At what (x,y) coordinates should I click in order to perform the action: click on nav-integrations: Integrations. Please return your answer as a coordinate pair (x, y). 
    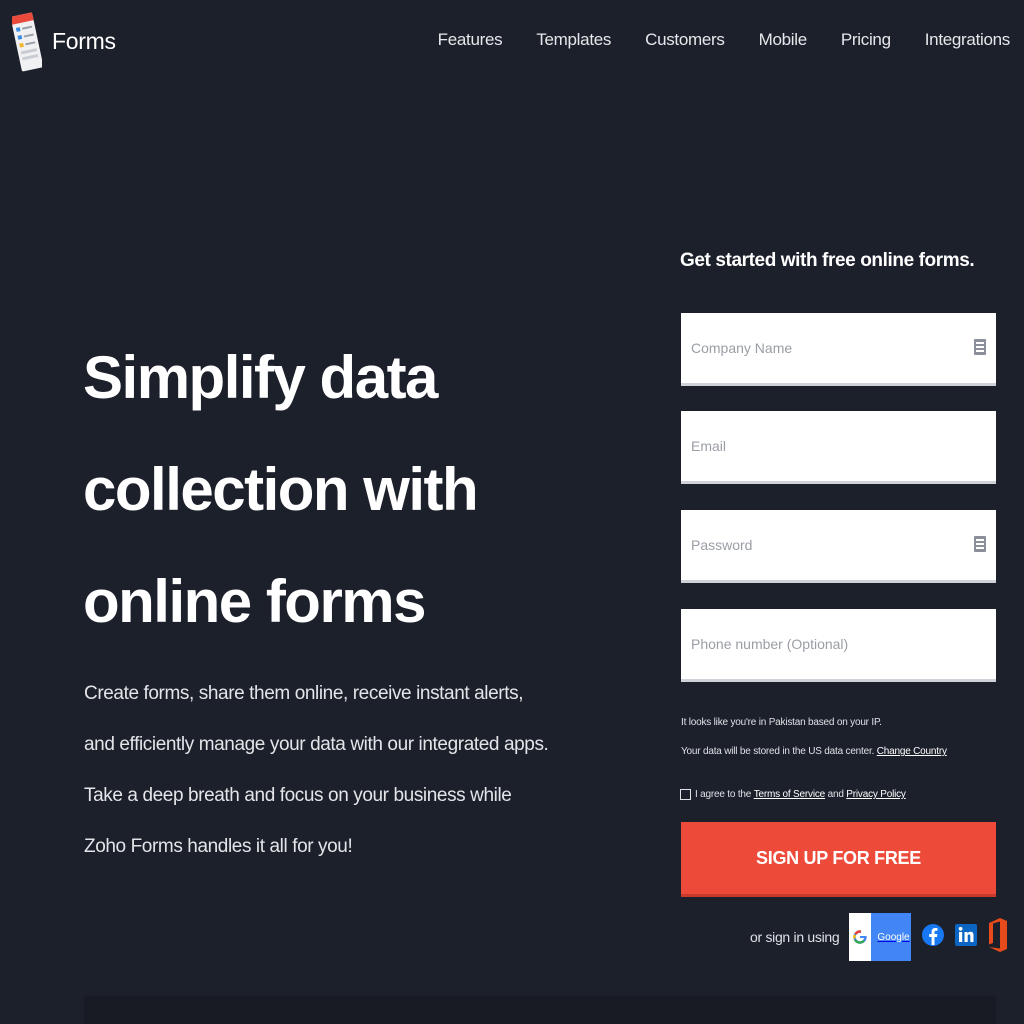
    Looking at the image, I should click on (968, 39).